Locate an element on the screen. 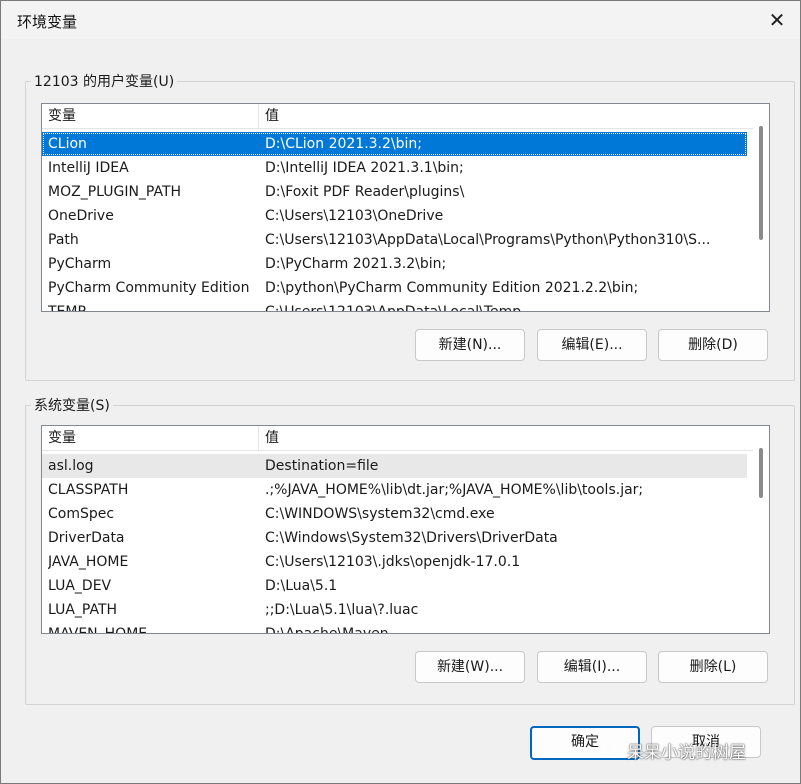  variable-name: ComSpec is located at coordinates (81, 514).